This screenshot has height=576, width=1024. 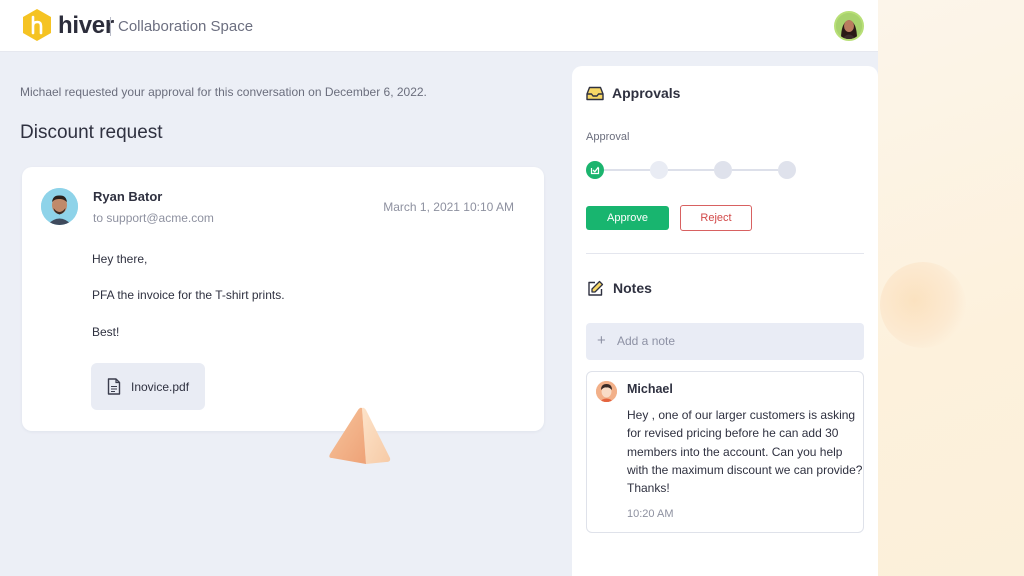 What do you see at coordinates (114, 386) in the screenshot?
I see `document-icon` at bounding box center [114, 386].